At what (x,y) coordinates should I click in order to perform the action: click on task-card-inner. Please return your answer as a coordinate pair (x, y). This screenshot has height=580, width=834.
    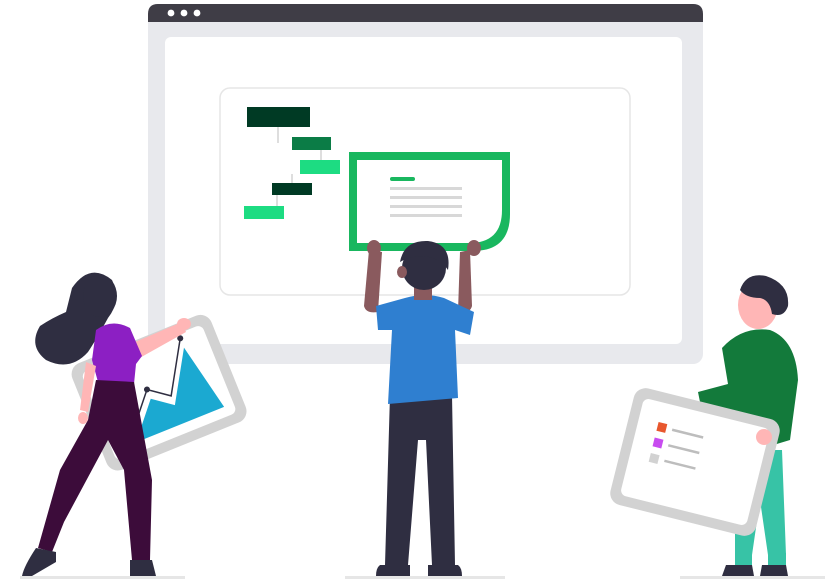
    Looking at the image, I should click on (429, 201).